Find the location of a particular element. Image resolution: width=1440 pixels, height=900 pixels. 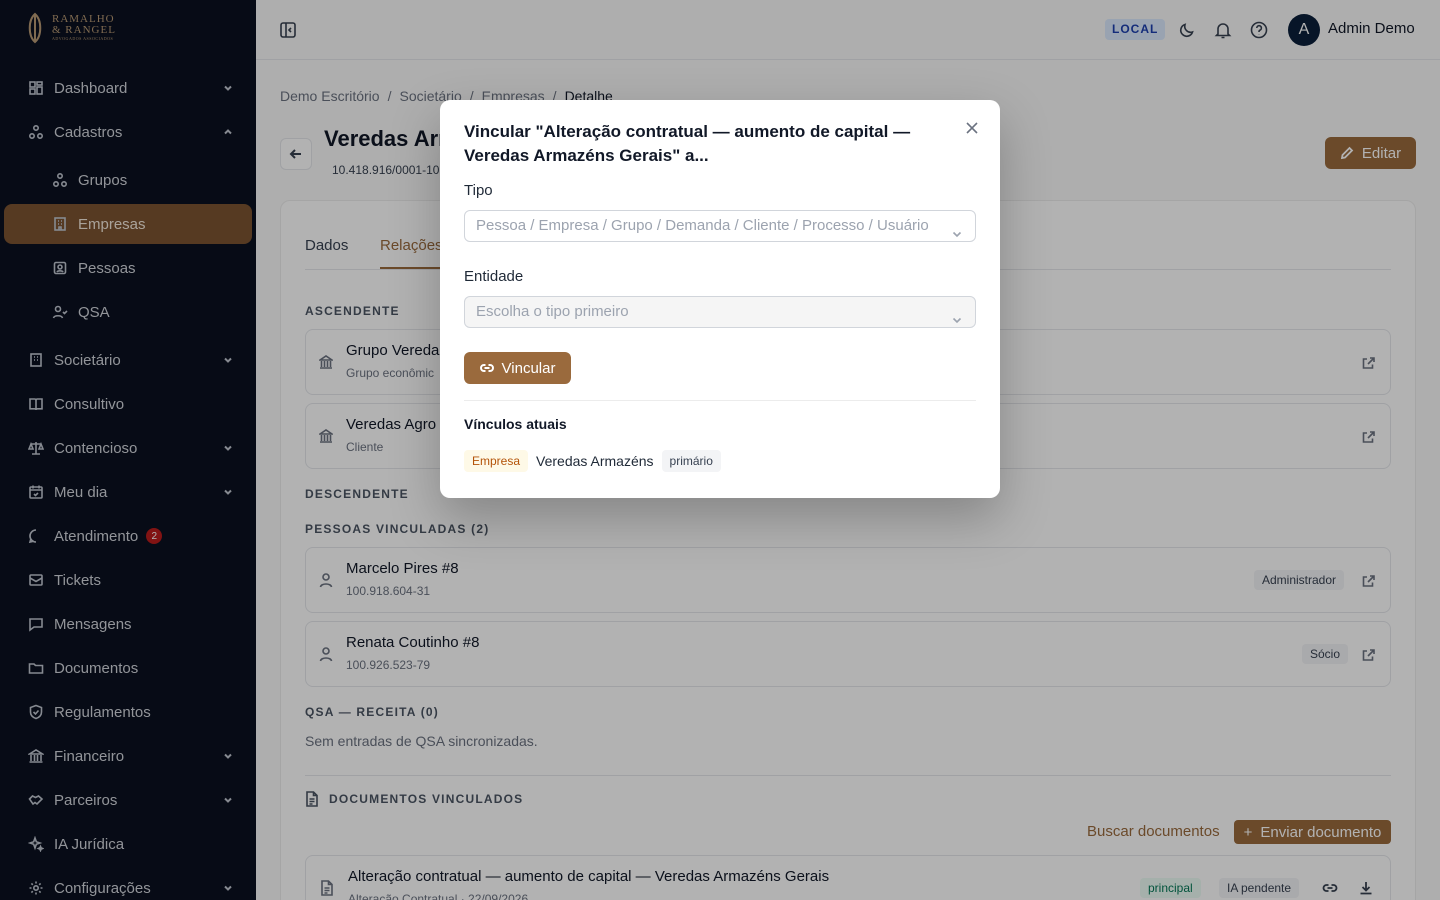

entidade-select-placeholder: Escolha o tipo primeiro is located at coordinates (552, 311).